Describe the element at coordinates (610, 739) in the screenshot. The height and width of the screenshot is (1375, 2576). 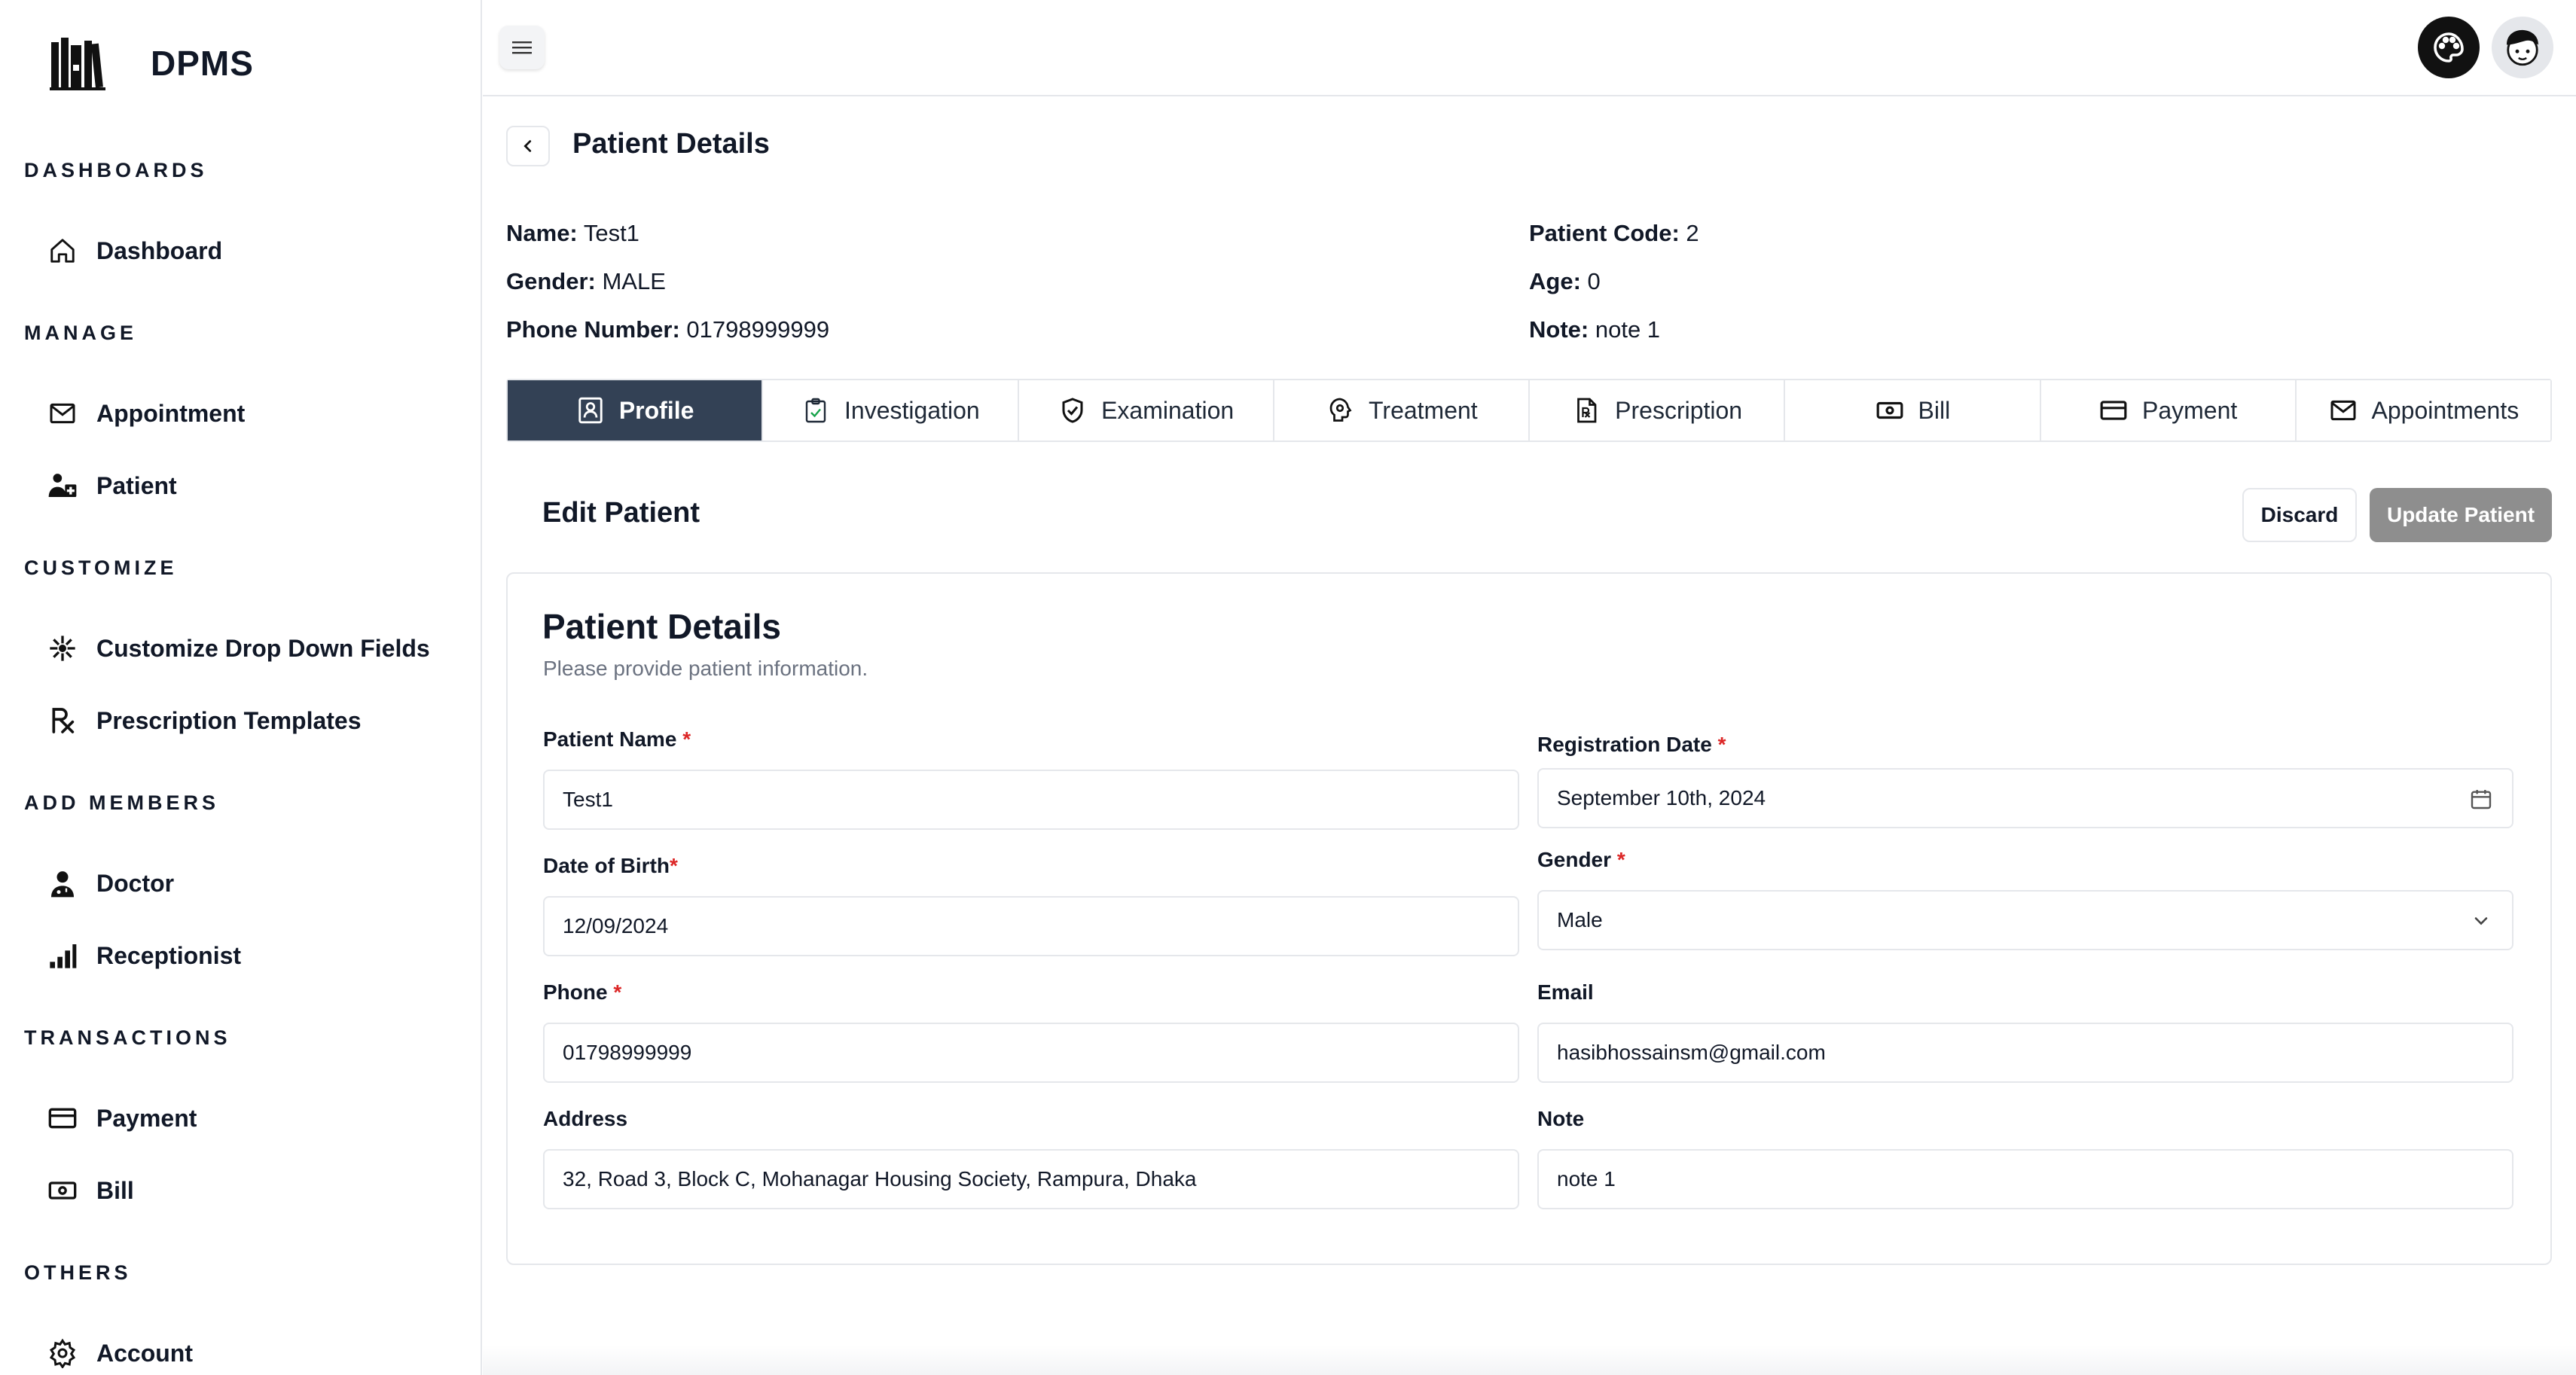
I see `label-text: Patient Name` at that location.